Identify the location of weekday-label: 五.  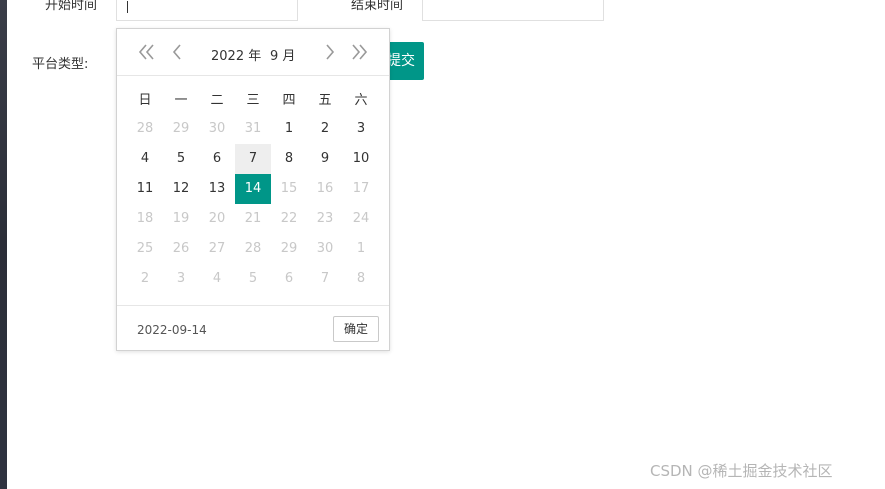
(325, 100).